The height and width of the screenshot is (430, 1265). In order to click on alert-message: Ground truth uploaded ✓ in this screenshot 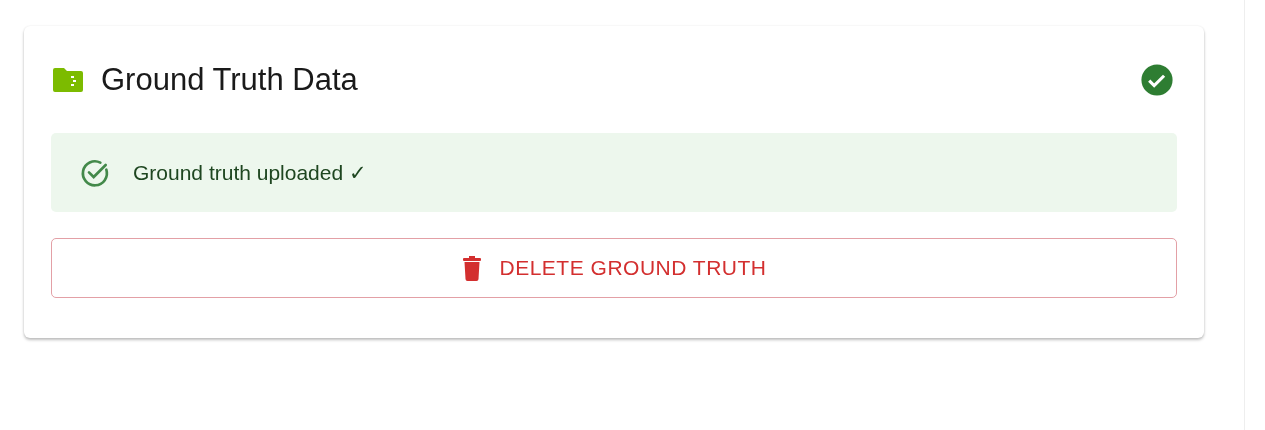, I will do `click(250, 172)`.